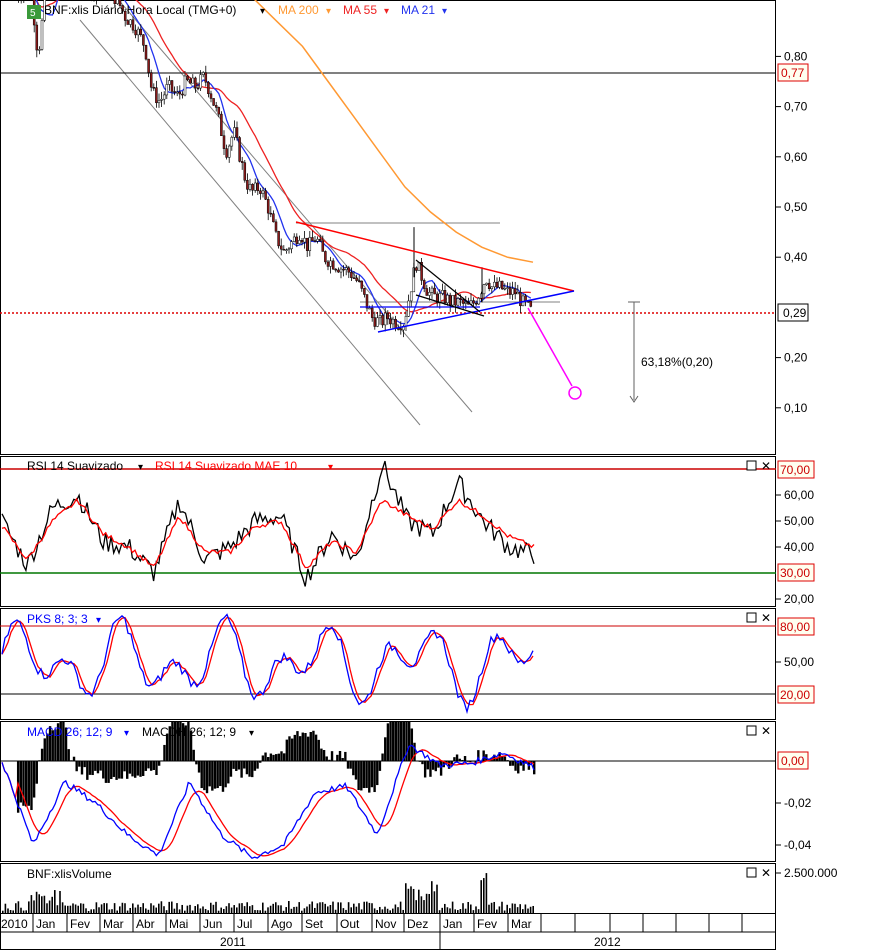 The image size is (869, 950). Describe the element at coordinates (75, 466) in the screenshot. I see `rsi-title: RSI 14 Suavizado` at that location.